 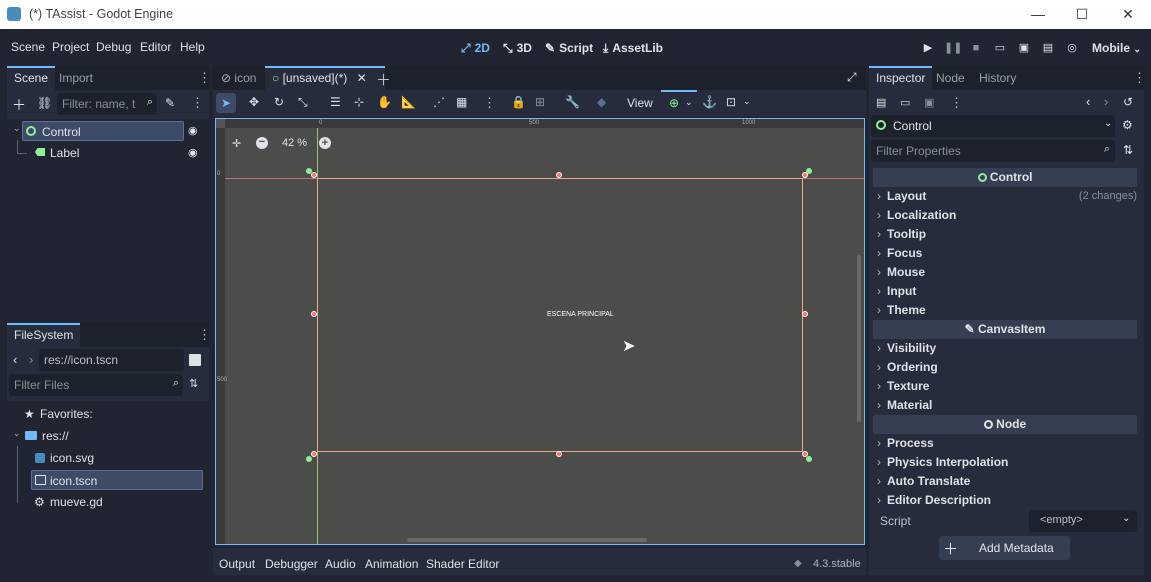 What do you see at coordinates (362, 78) in the screenshot?
I see `close-tab-icon: ✕` at bounding box center [362, 78].